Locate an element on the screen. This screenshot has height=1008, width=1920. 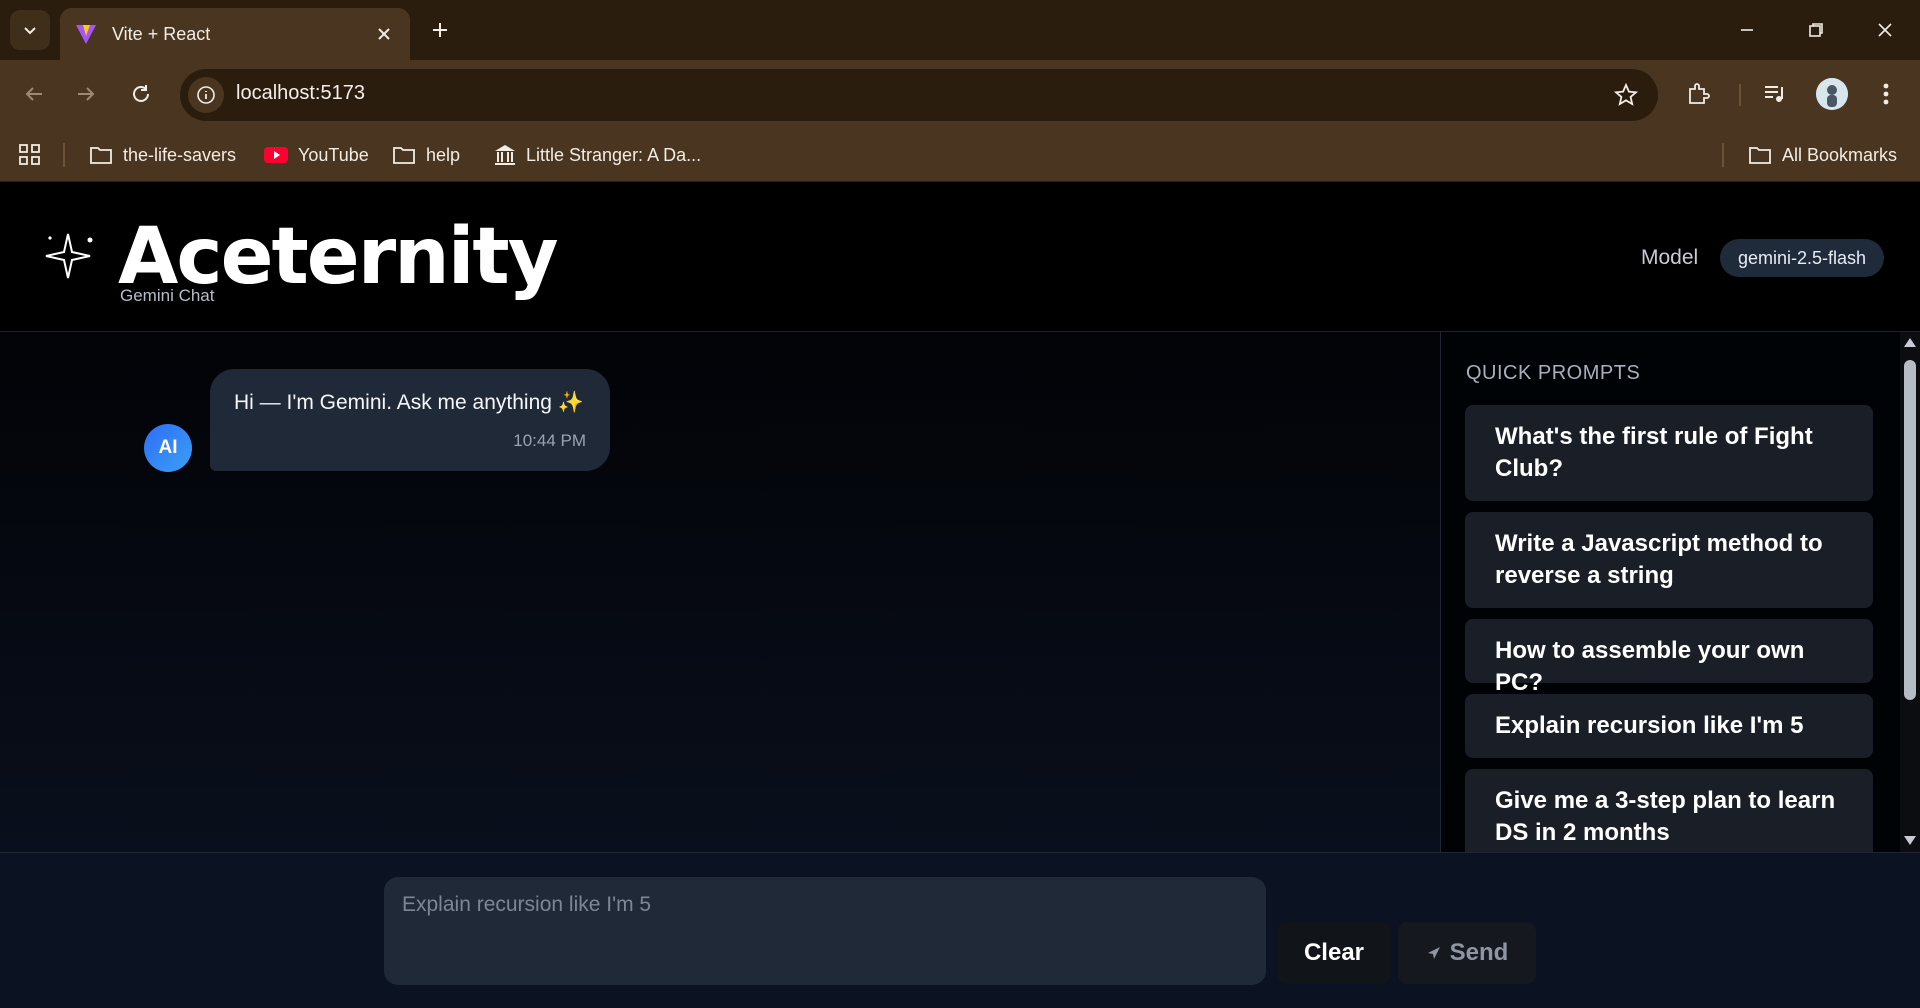
bookmark-the-life-savers: the-life-savers is located at coordinates (162, 155).